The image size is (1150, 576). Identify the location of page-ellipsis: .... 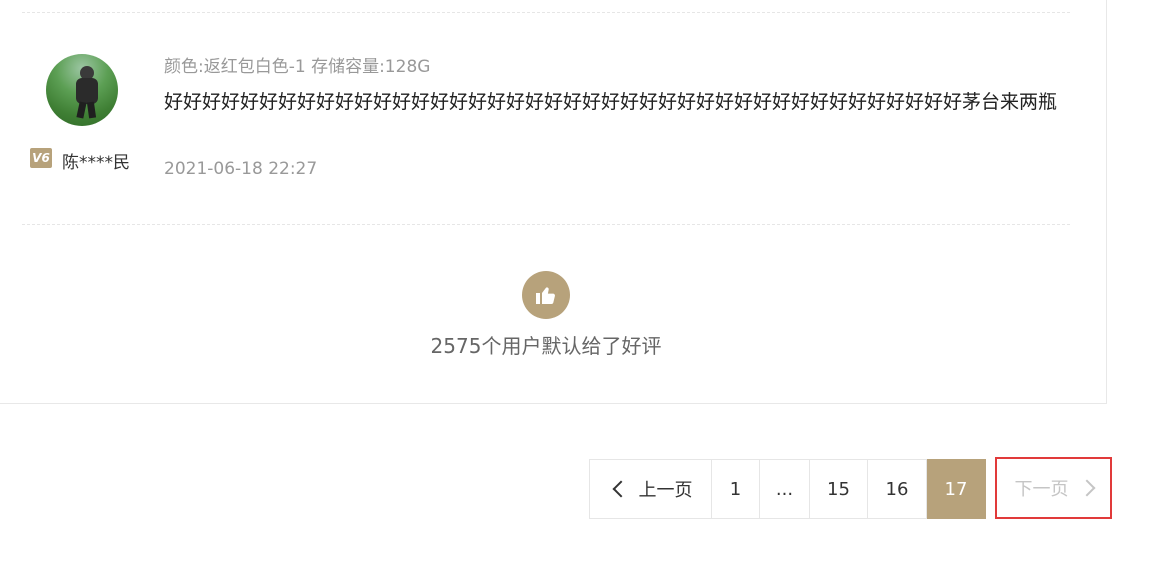
(785, 489).